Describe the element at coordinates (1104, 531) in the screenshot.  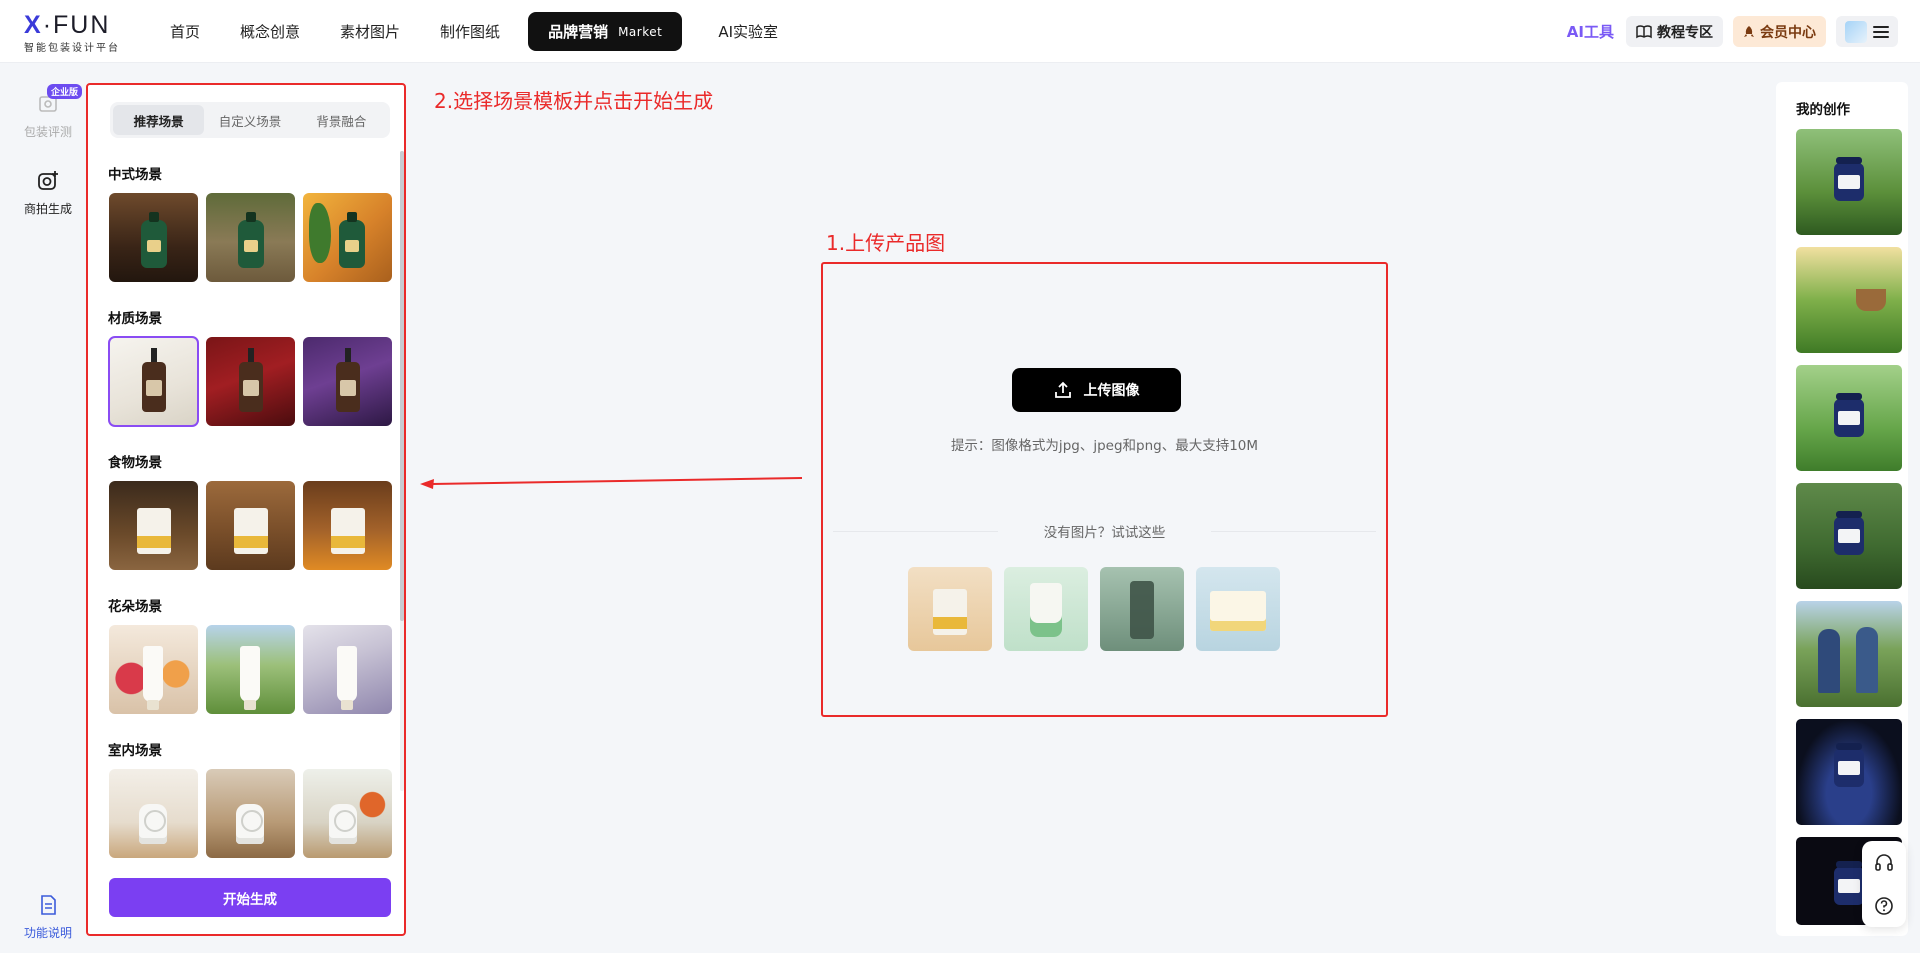
I see `try-samples-label: 没有图片？试试这些` at that location.